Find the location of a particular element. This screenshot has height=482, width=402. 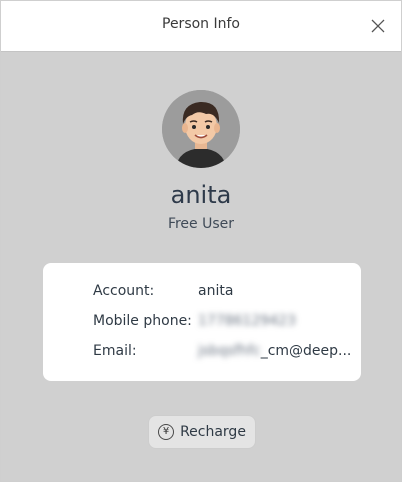

window-title: Person Info is located at coordinates (201, 24).